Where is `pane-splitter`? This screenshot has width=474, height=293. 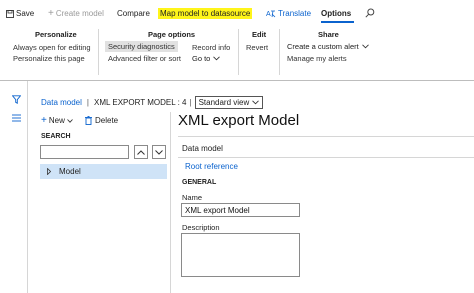 pane-splitter is located at coordinates (170, 202).